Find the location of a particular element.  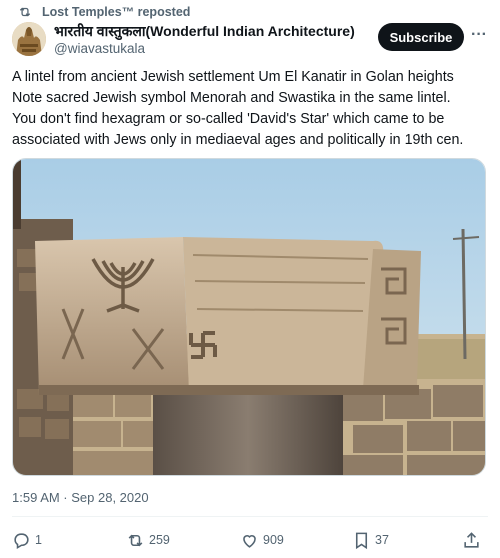

repost-button: 259 is located at coordinates (148, 540).